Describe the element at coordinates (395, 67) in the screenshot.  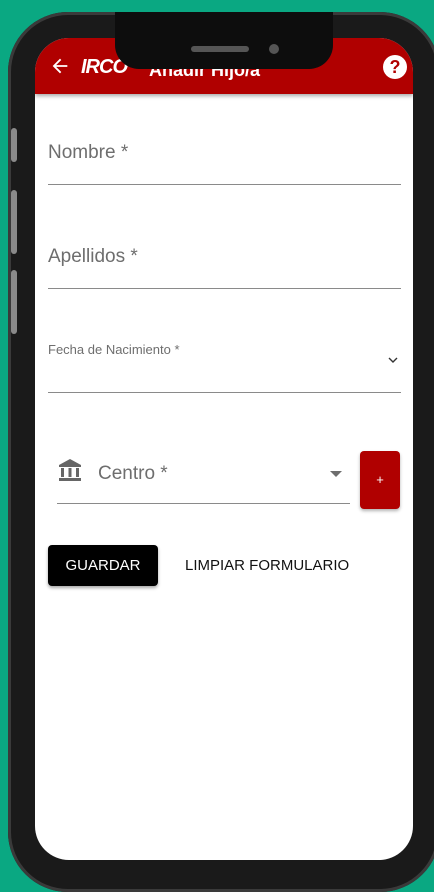
I see `help-icon: ?` at that location.